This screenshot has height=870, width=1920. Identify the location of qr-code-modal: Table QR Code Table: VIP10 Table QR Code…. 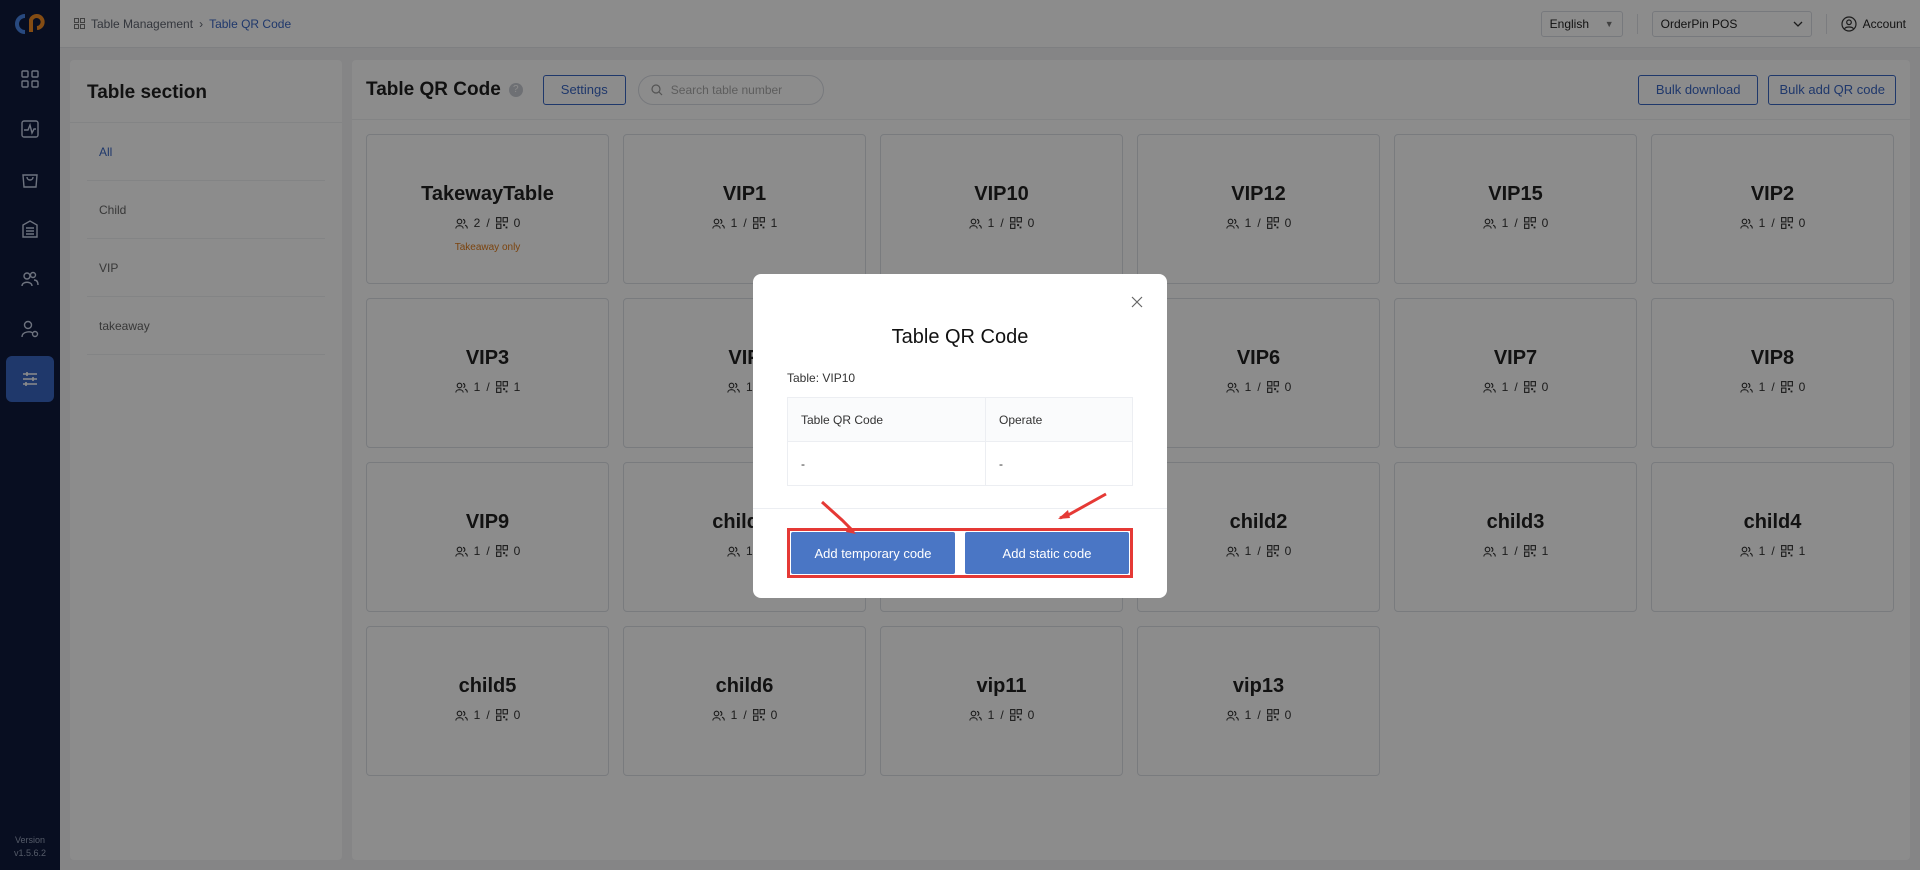
(960, 436).